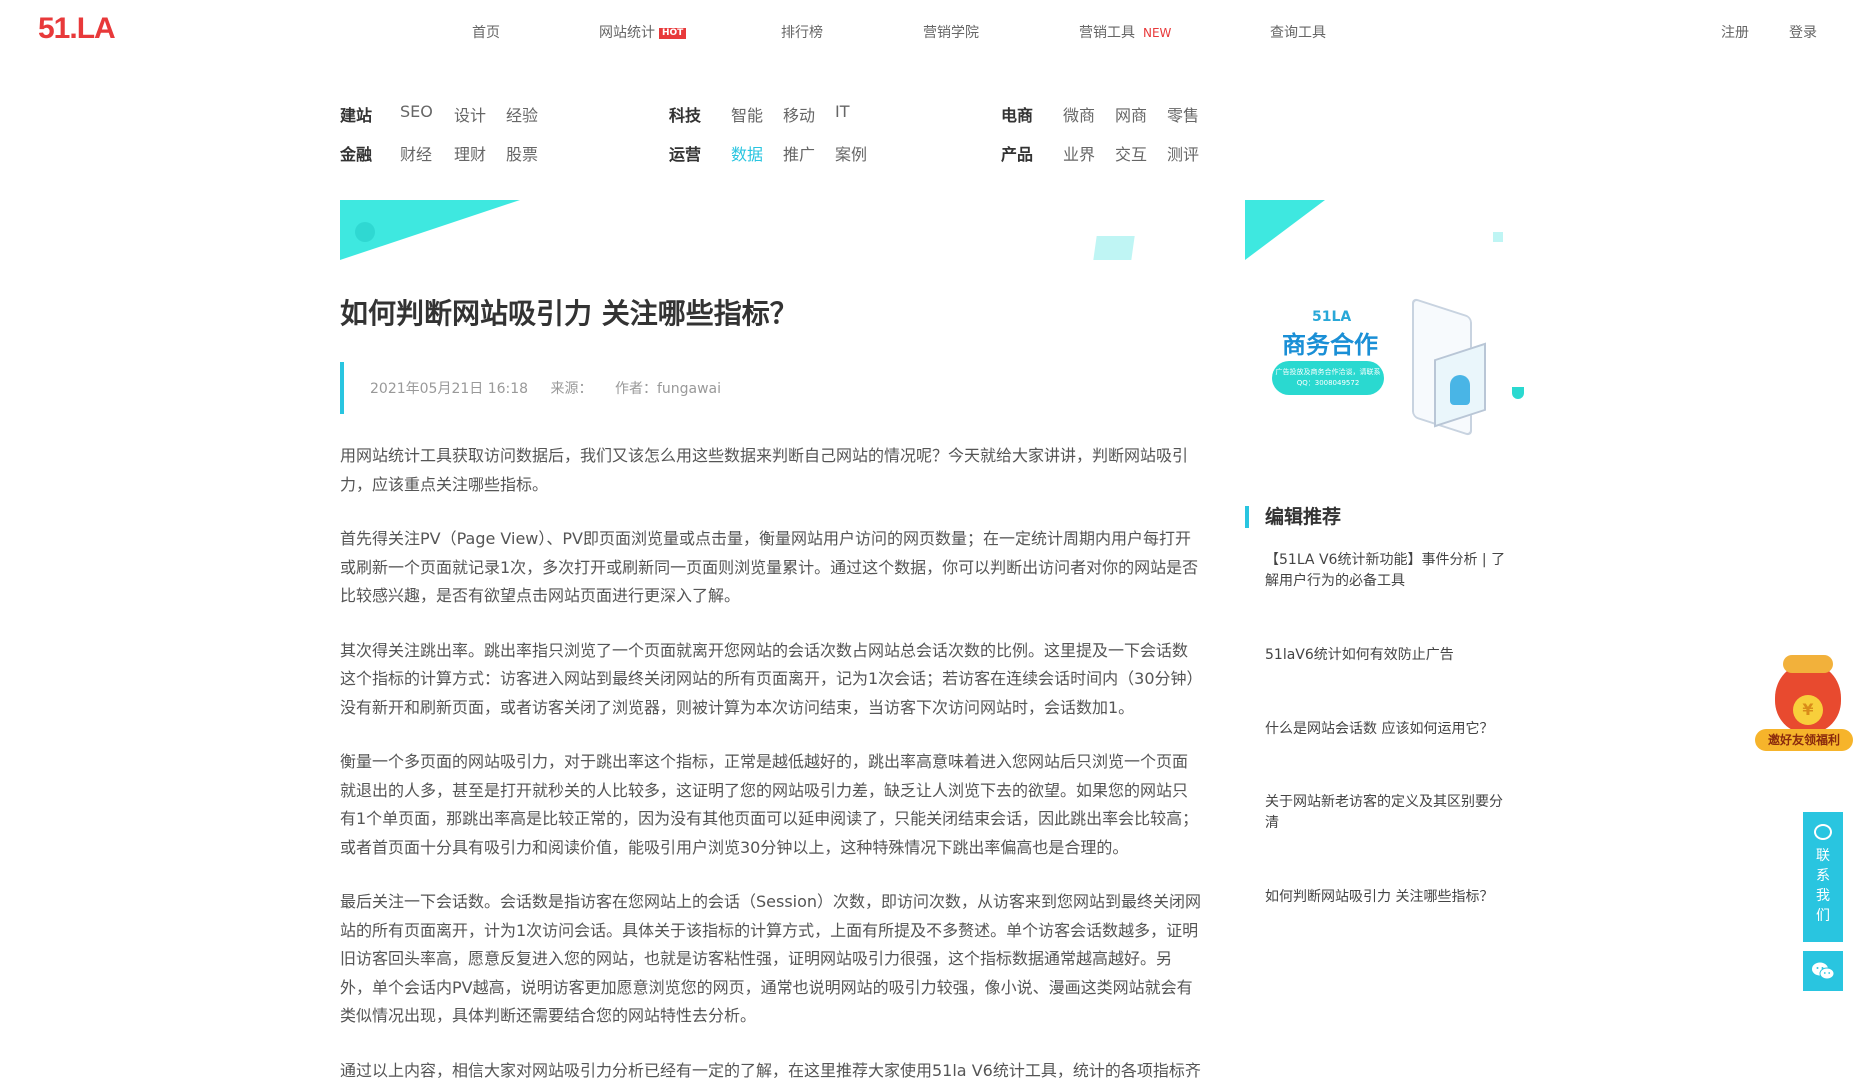  Describe the element at coordinates (1157, 33) in the screenshot. I see `new-badge: NEW` at that location.